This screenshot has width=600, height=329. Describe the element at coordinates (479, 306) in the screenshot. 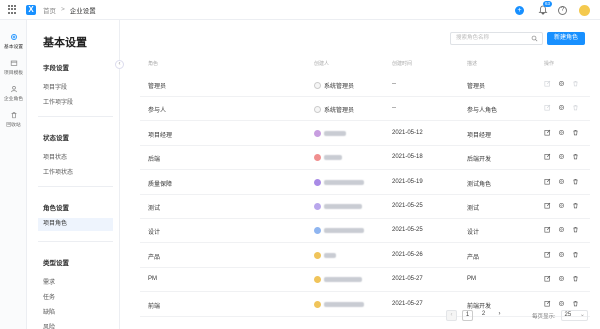

I see `role-description: 前端开发` at that location.